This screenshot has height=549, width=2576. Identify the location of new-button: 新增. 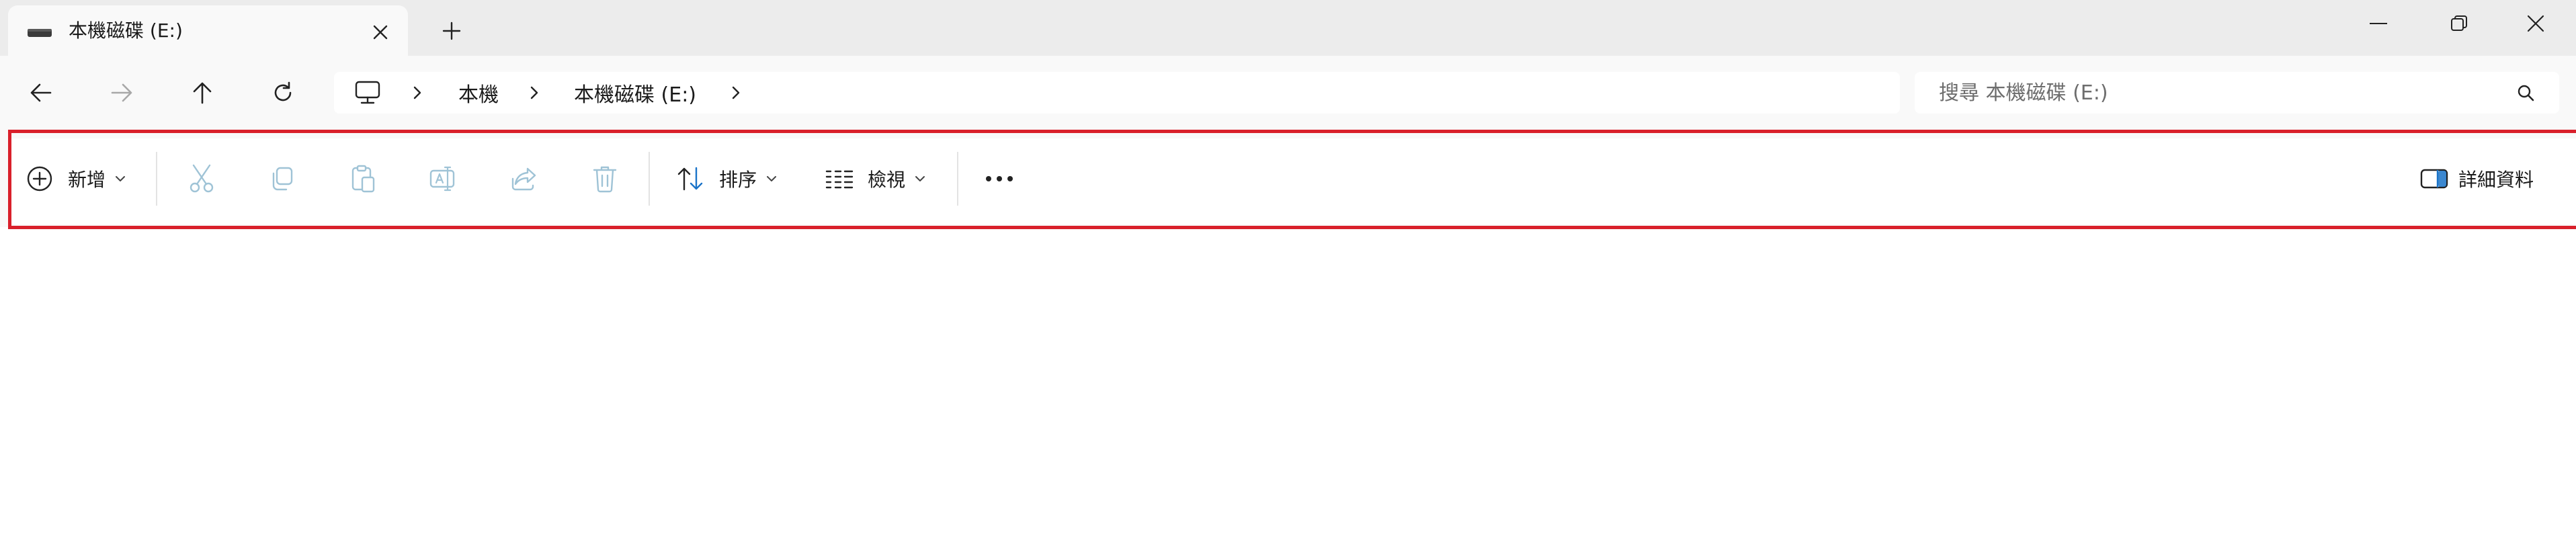
(75, 179).